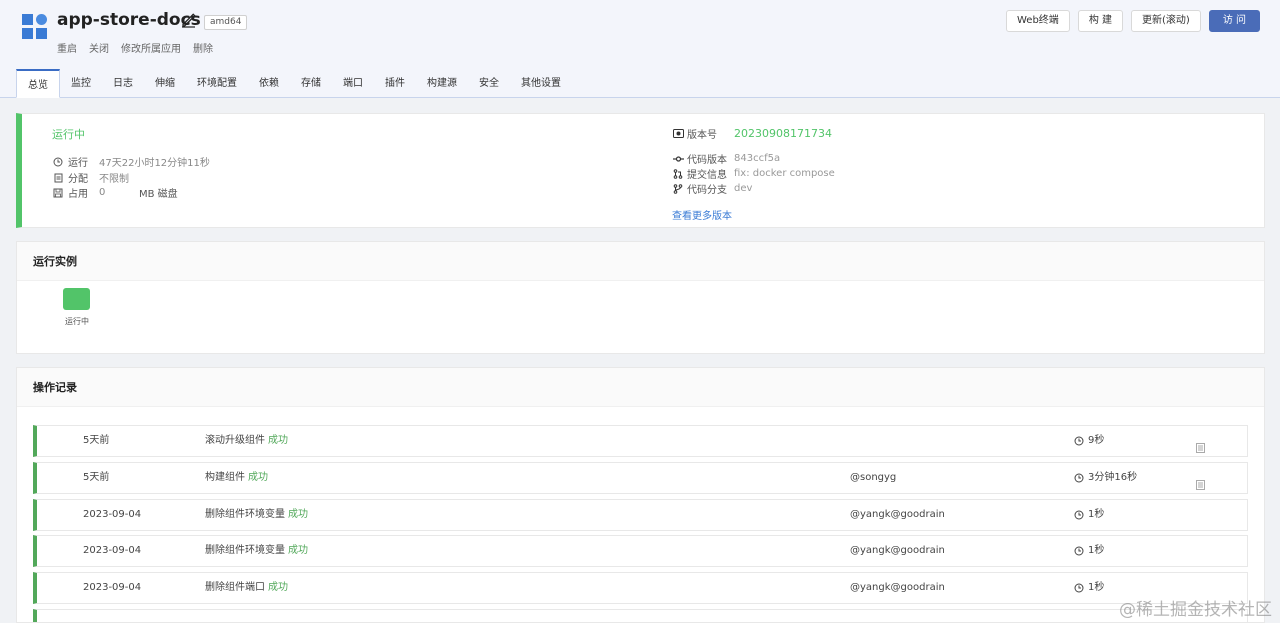 The image size is (1280, 623). What do you see at coordinates (678, 189) in the screenshot?
I see `branch-icon` at bounding box center [678, 189].